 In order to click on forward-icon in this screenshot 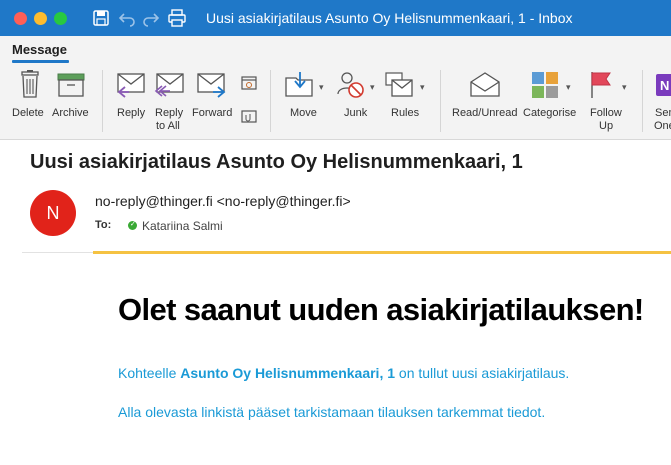, I will do `click(211, 85)`.